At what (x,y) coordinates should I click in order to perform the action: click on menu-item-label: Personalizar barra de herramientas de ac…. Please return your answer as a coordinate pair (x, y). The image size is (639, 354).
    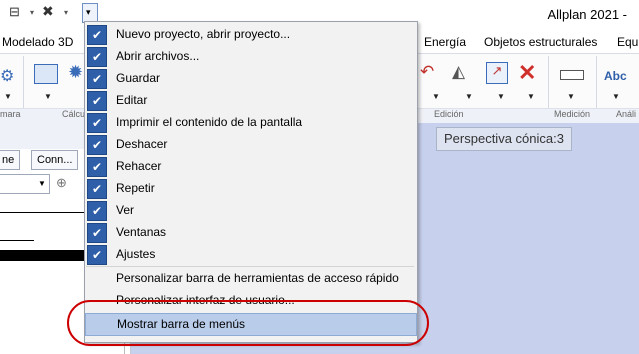
    Looking at the image, I should click on (257, 278).